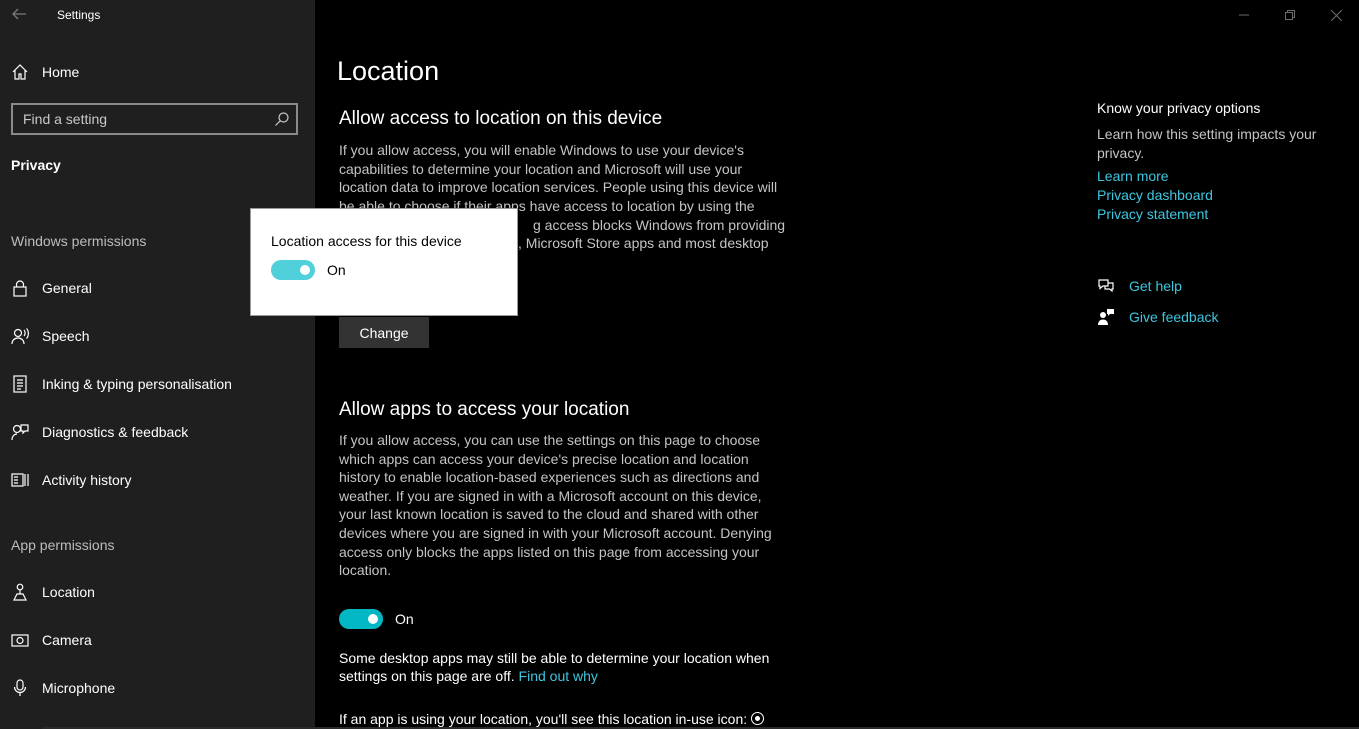 The image size is (1359, 729). I want to click on close-button, so click(1336, 15).